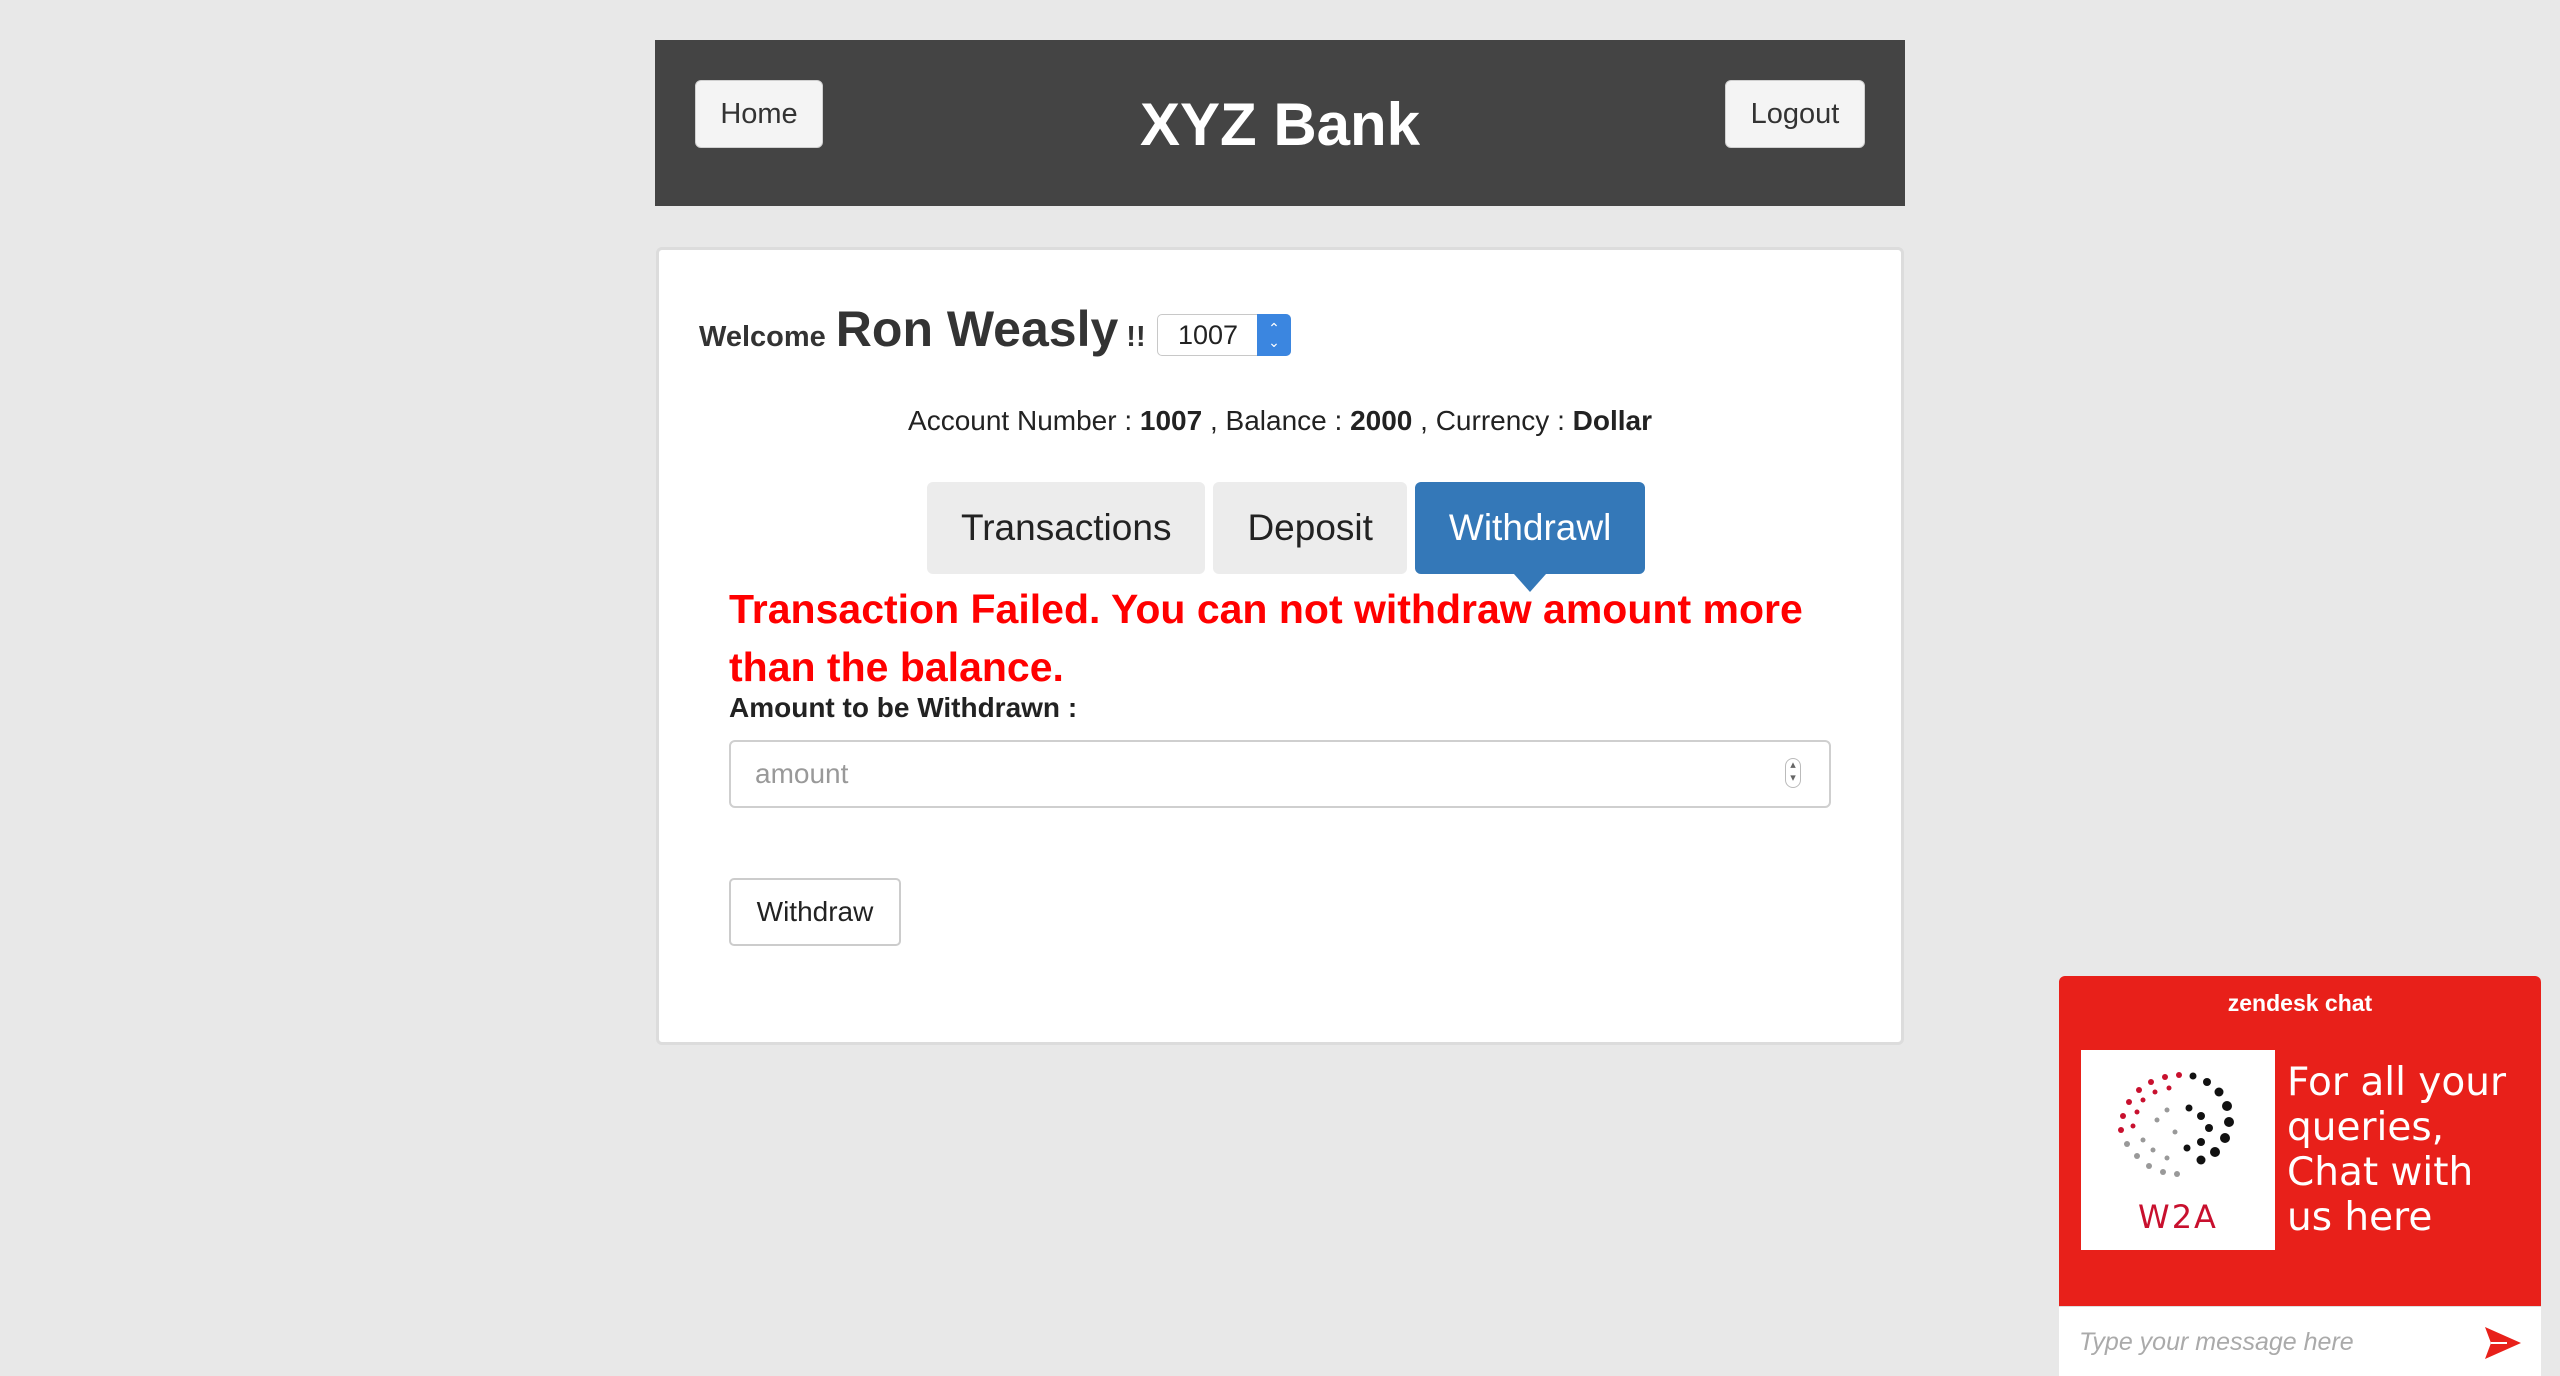 Image resolution: width=2560 pixels, height=1376 pixels. Describe the element at coordinates (1208, 334) in the screenshot. I see `account-select-value: 1007` at that location.